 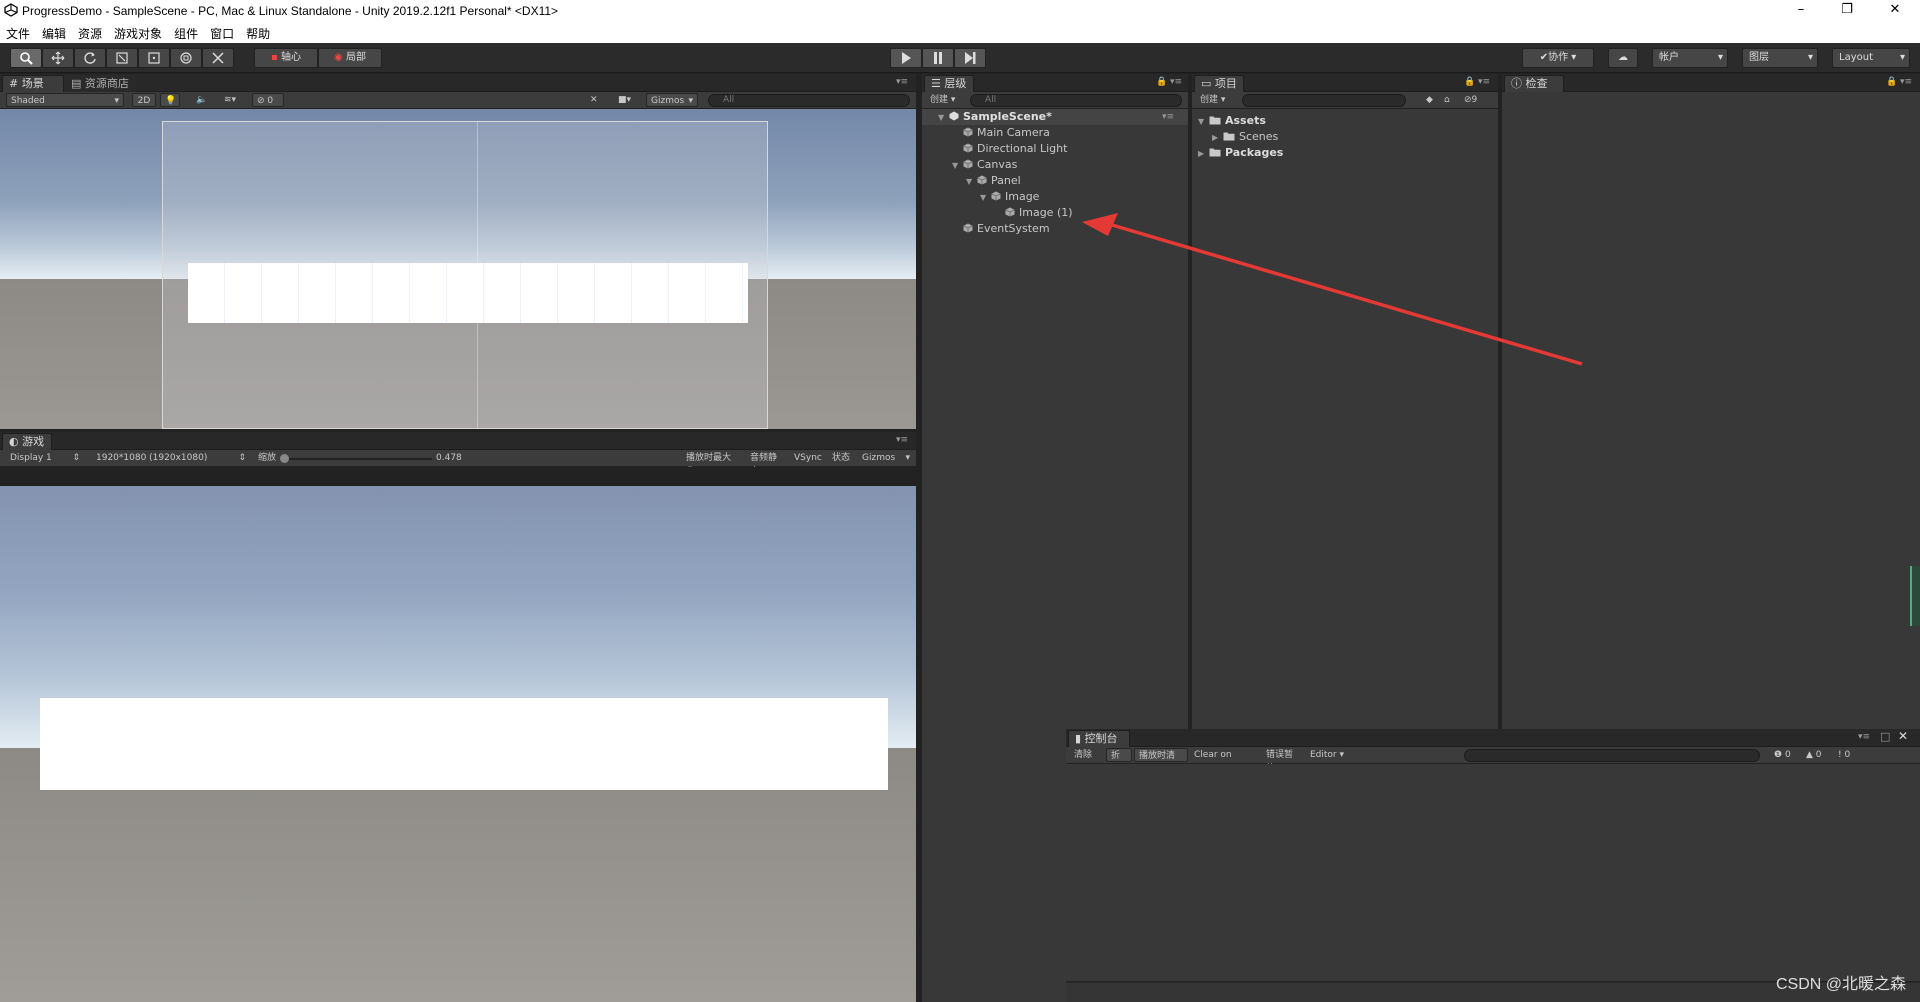 I want to click on lighting-toggle: 💡, so click(x=170, y=100).